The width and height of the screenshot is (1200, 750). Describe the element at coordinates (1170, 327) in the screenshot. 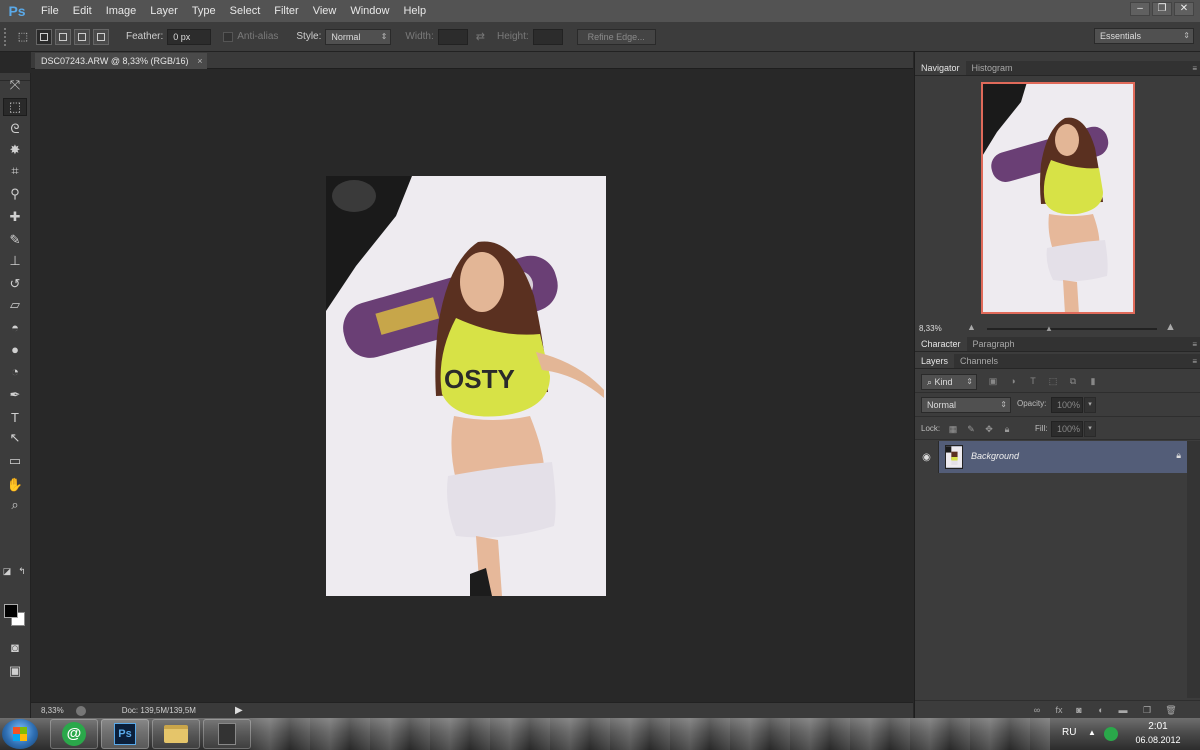

I see `zoom-in-icon: ▲` at that location.